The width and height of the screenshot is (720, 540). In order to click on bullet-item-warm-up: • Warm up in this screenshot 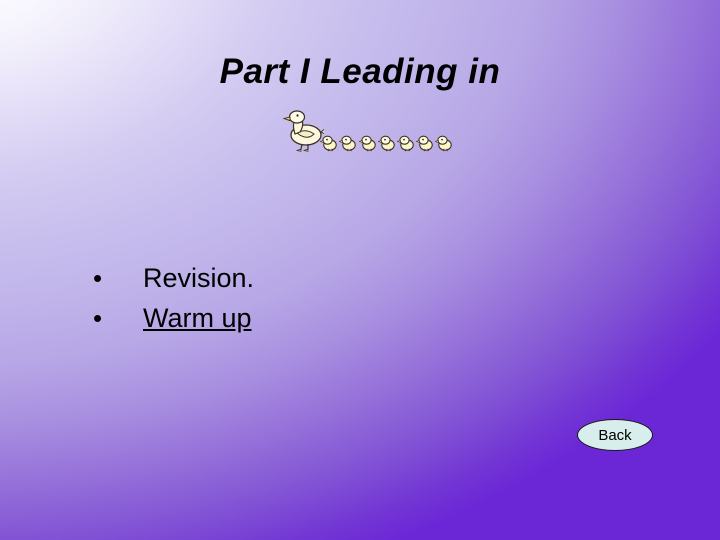, I will do `click(298, 318)`.